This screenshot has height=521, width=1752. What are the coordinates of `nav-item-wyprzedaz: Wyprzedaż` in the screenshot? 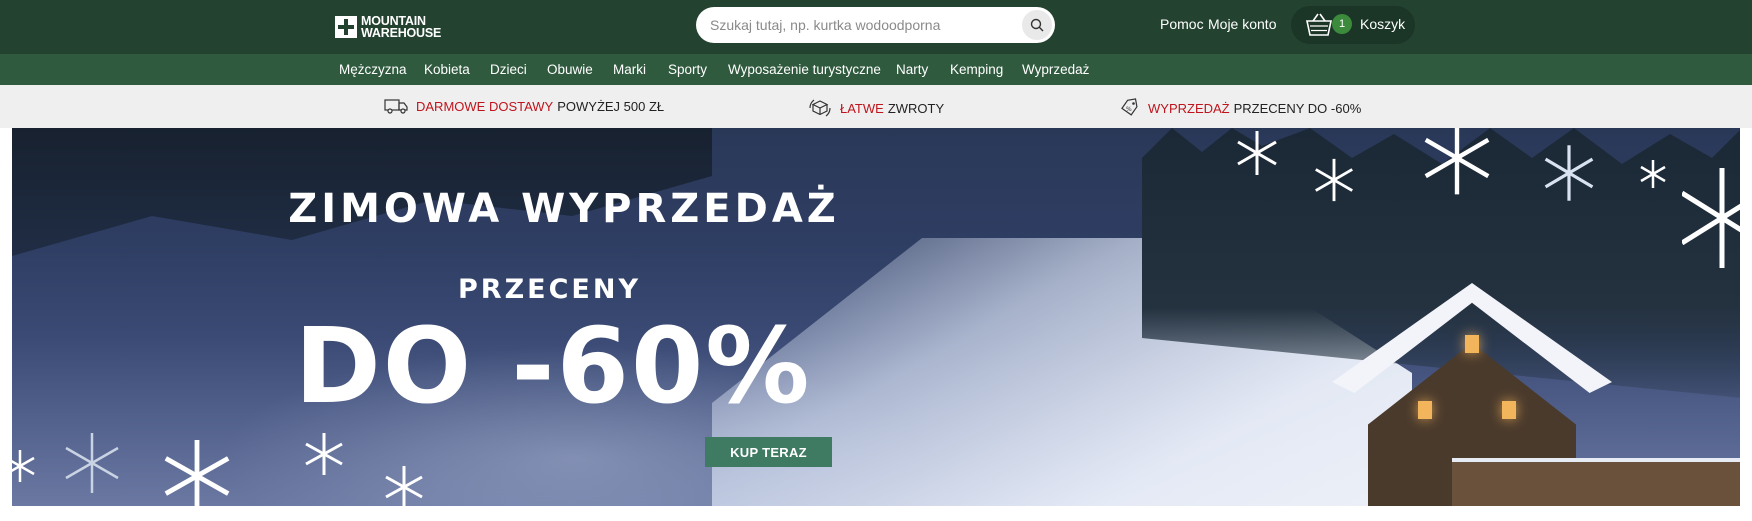 It's located at (1055, 69).